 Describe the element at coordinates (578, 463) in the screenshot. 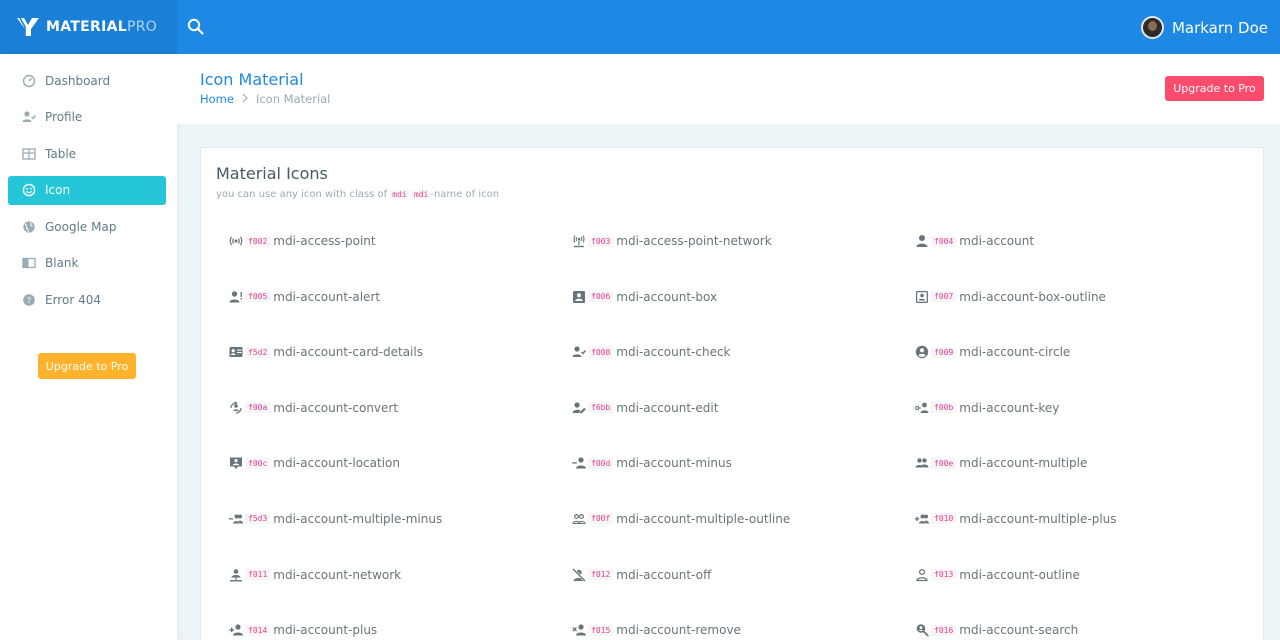

I see `account-minus-icon` at that location.